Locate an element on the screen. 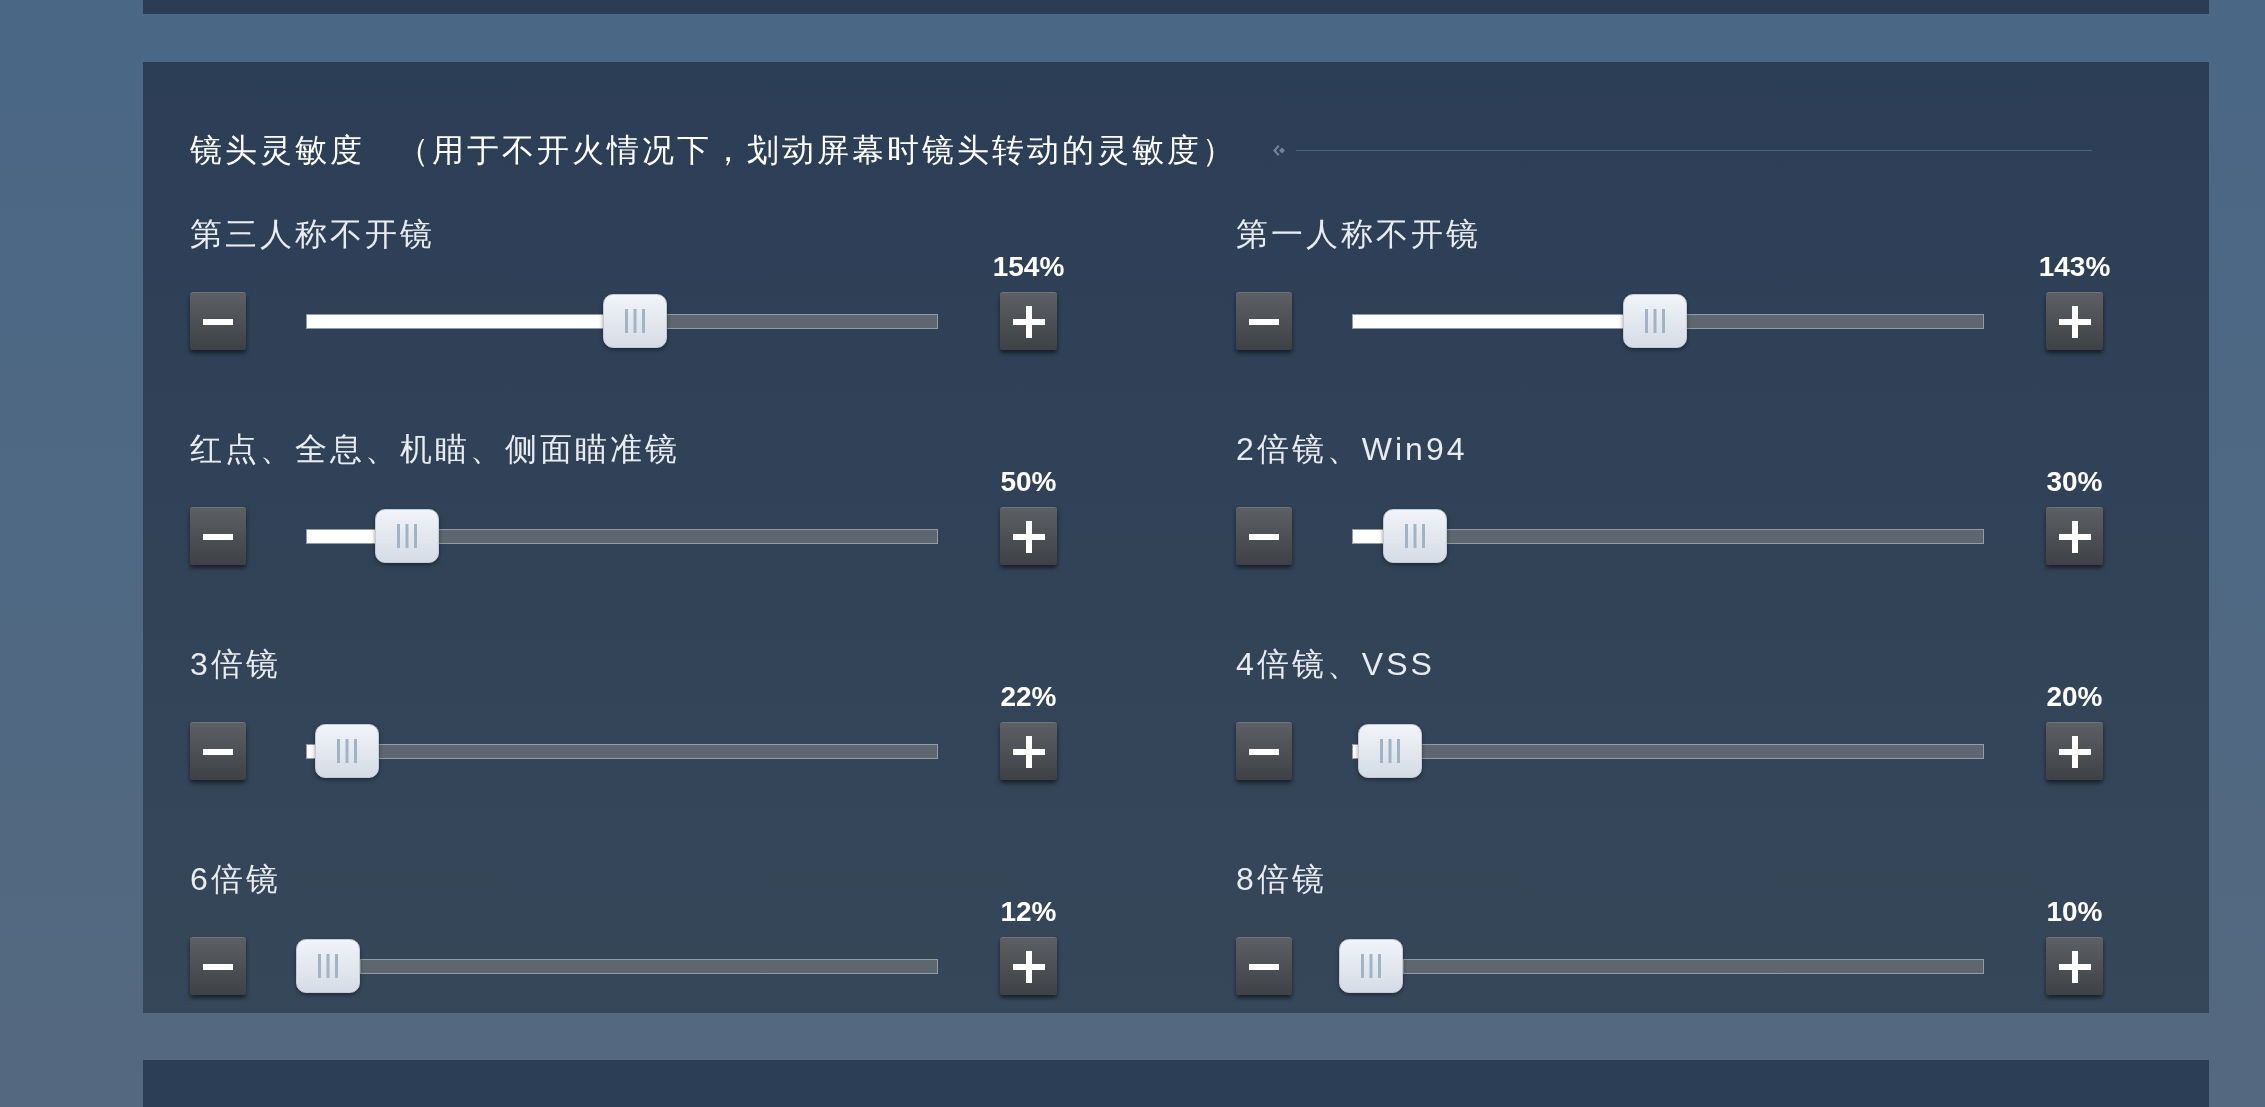  slider-label: 红点、全息、机瞄、侧面瞄准镜 is located at coordinates (435, 449).